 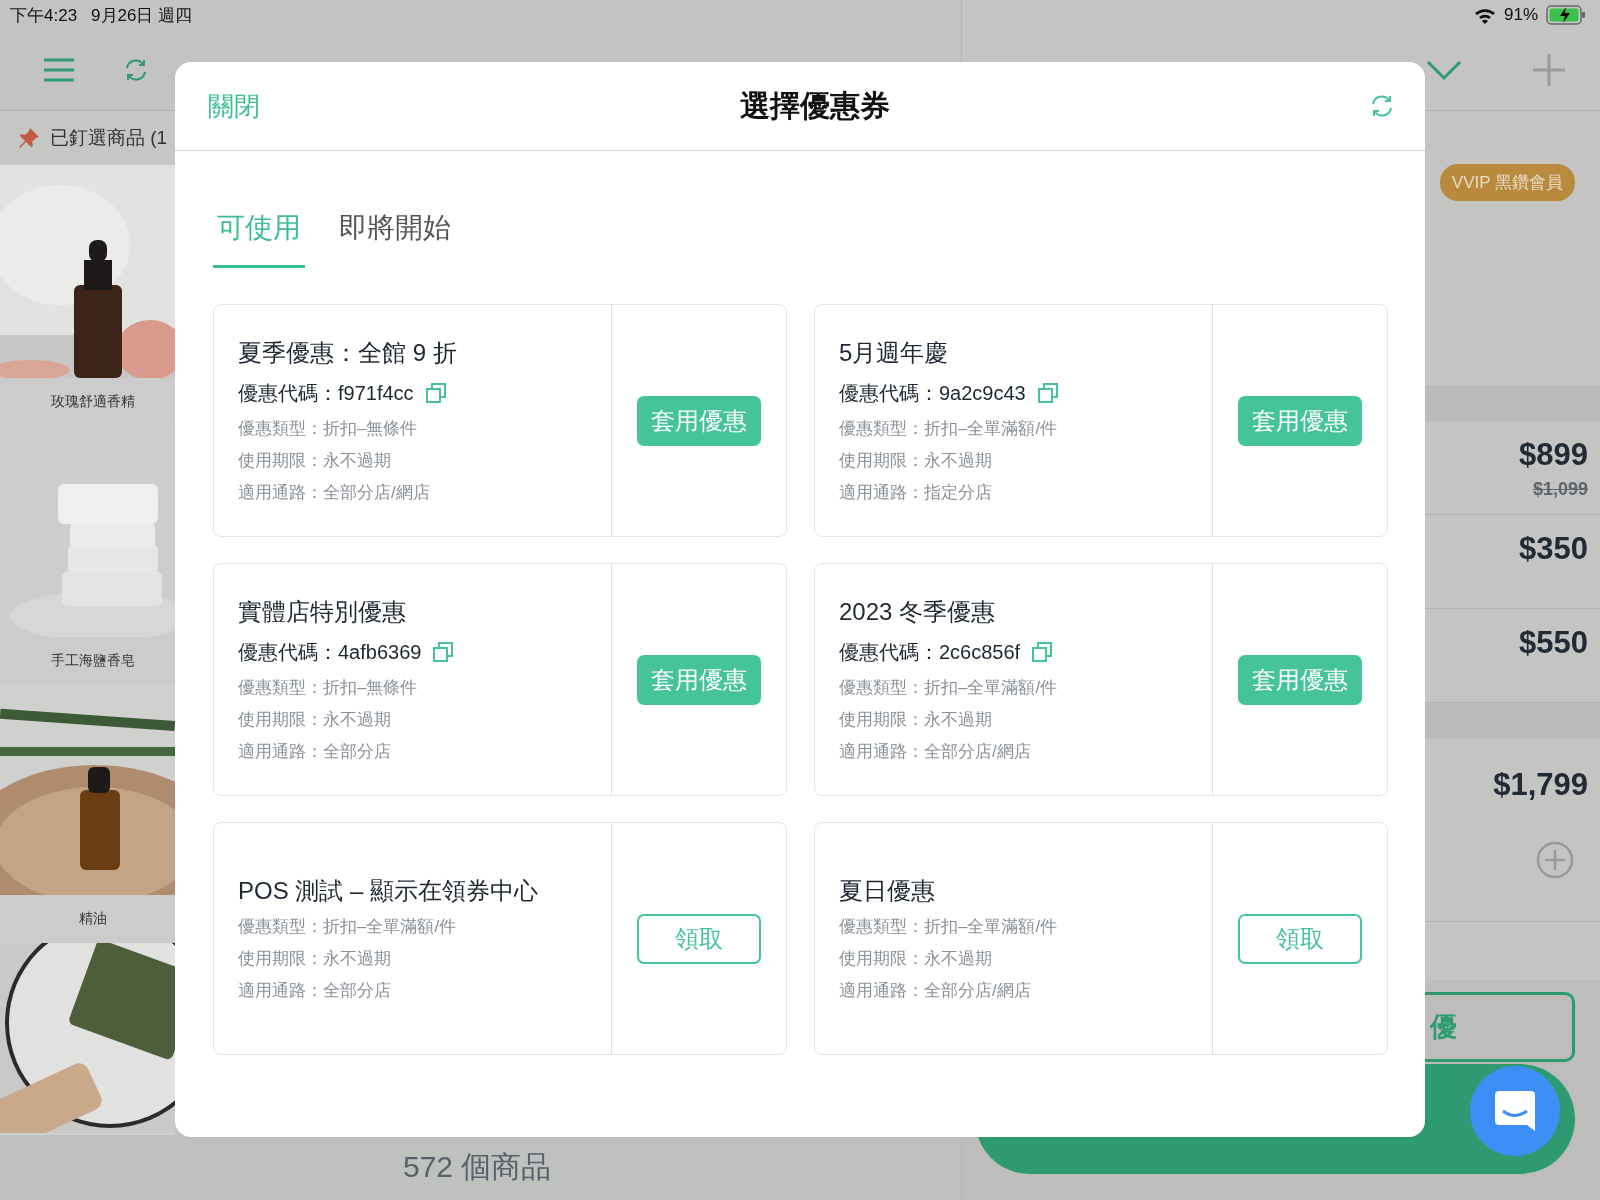 I want to click on original-price: $1,099, so click(x=1560, y=489).